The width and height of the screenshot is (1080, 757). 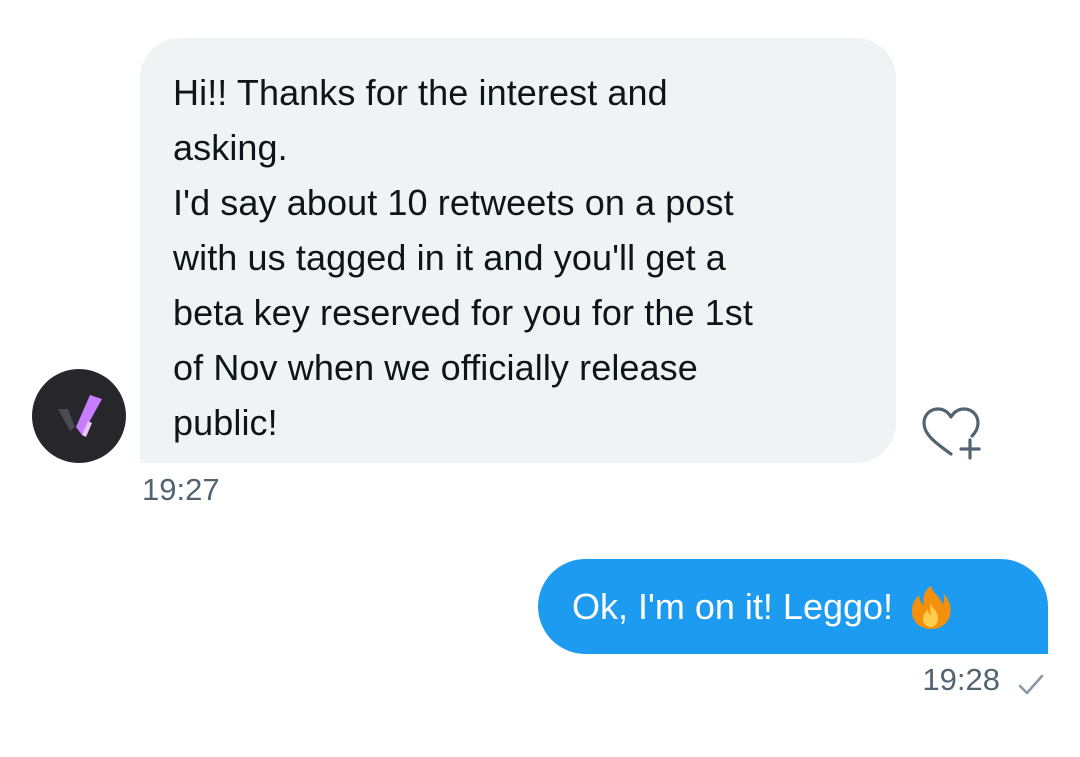 I want to click on heart-plus-icon, so click(x=951, y=433).